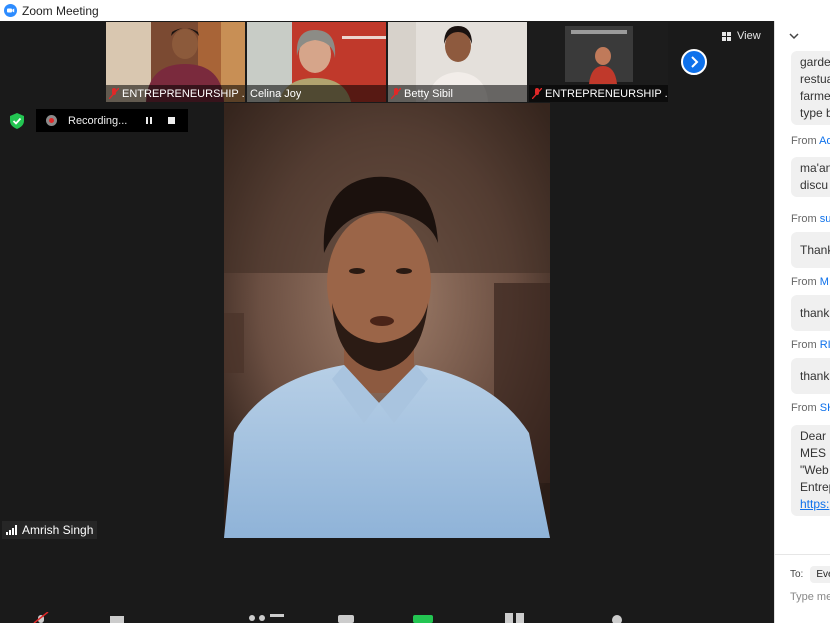 The image size is (830, 623). Describe the element at coordinates (17, 121) in the screenshot. I see `security-shield-icon` at that location.